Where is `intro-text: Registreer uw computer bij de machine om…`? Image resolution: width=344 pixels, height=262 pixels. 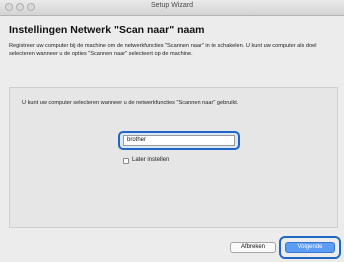
intro-text: Registreer uw computer bij de machine om… is located at coordinates (163, 50).